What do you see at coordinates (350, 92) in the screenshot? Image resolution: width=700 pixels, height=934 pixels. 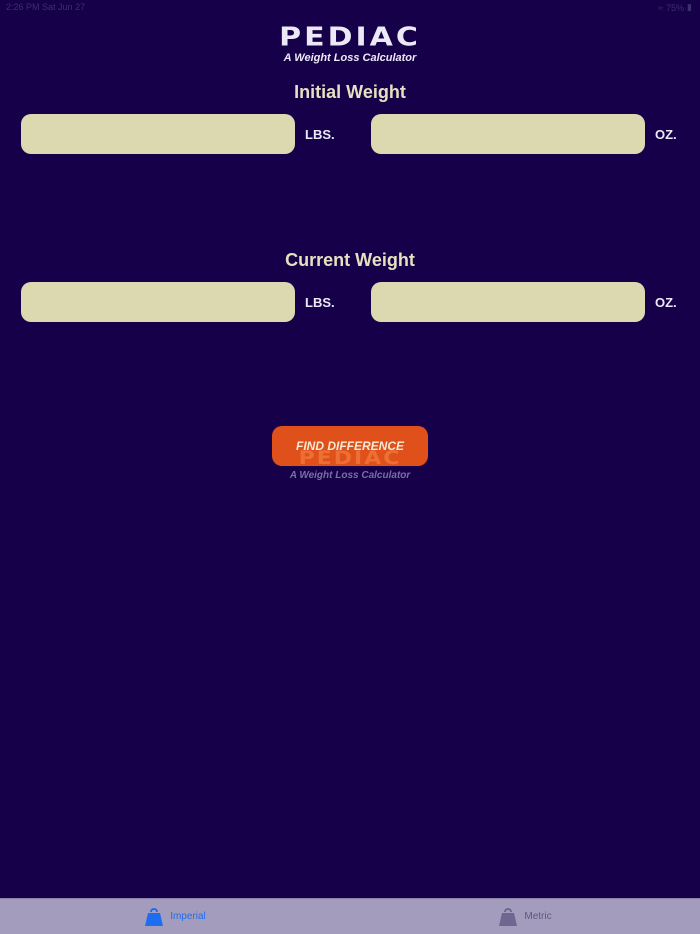 I see `initial-weight-title: Initial Weight` at bounding box center [350, 92].